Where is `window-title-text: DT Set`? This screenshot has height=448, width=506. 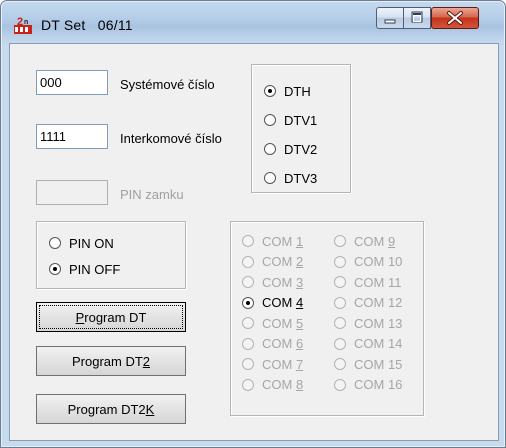 window-title-text: DT Set is located at coordinates (63, 25).